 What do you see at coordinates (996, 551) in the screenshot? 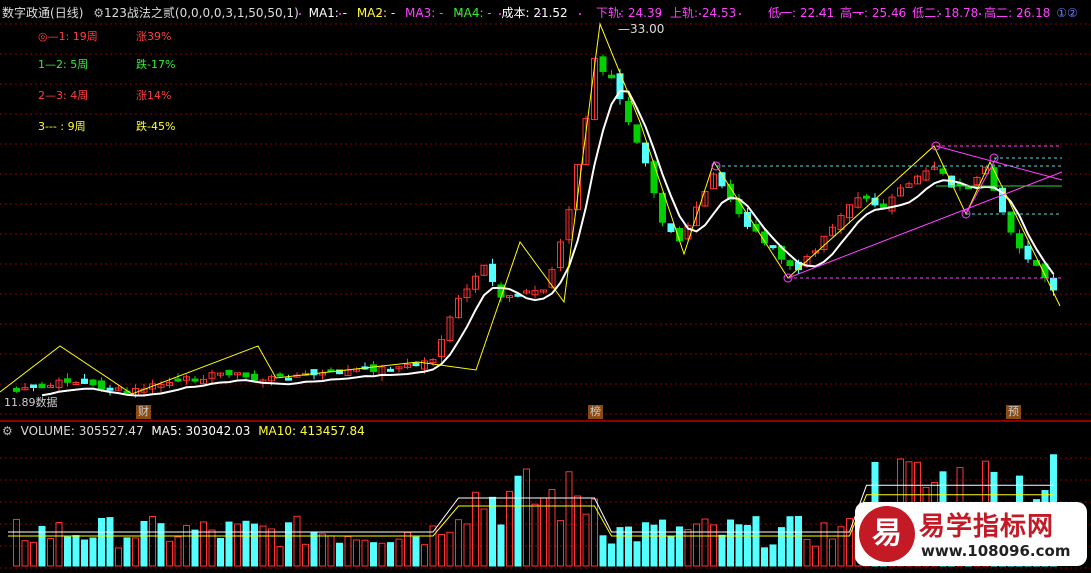
I see `watermark-url: www.108096.com` at bounding box center [996, 551].